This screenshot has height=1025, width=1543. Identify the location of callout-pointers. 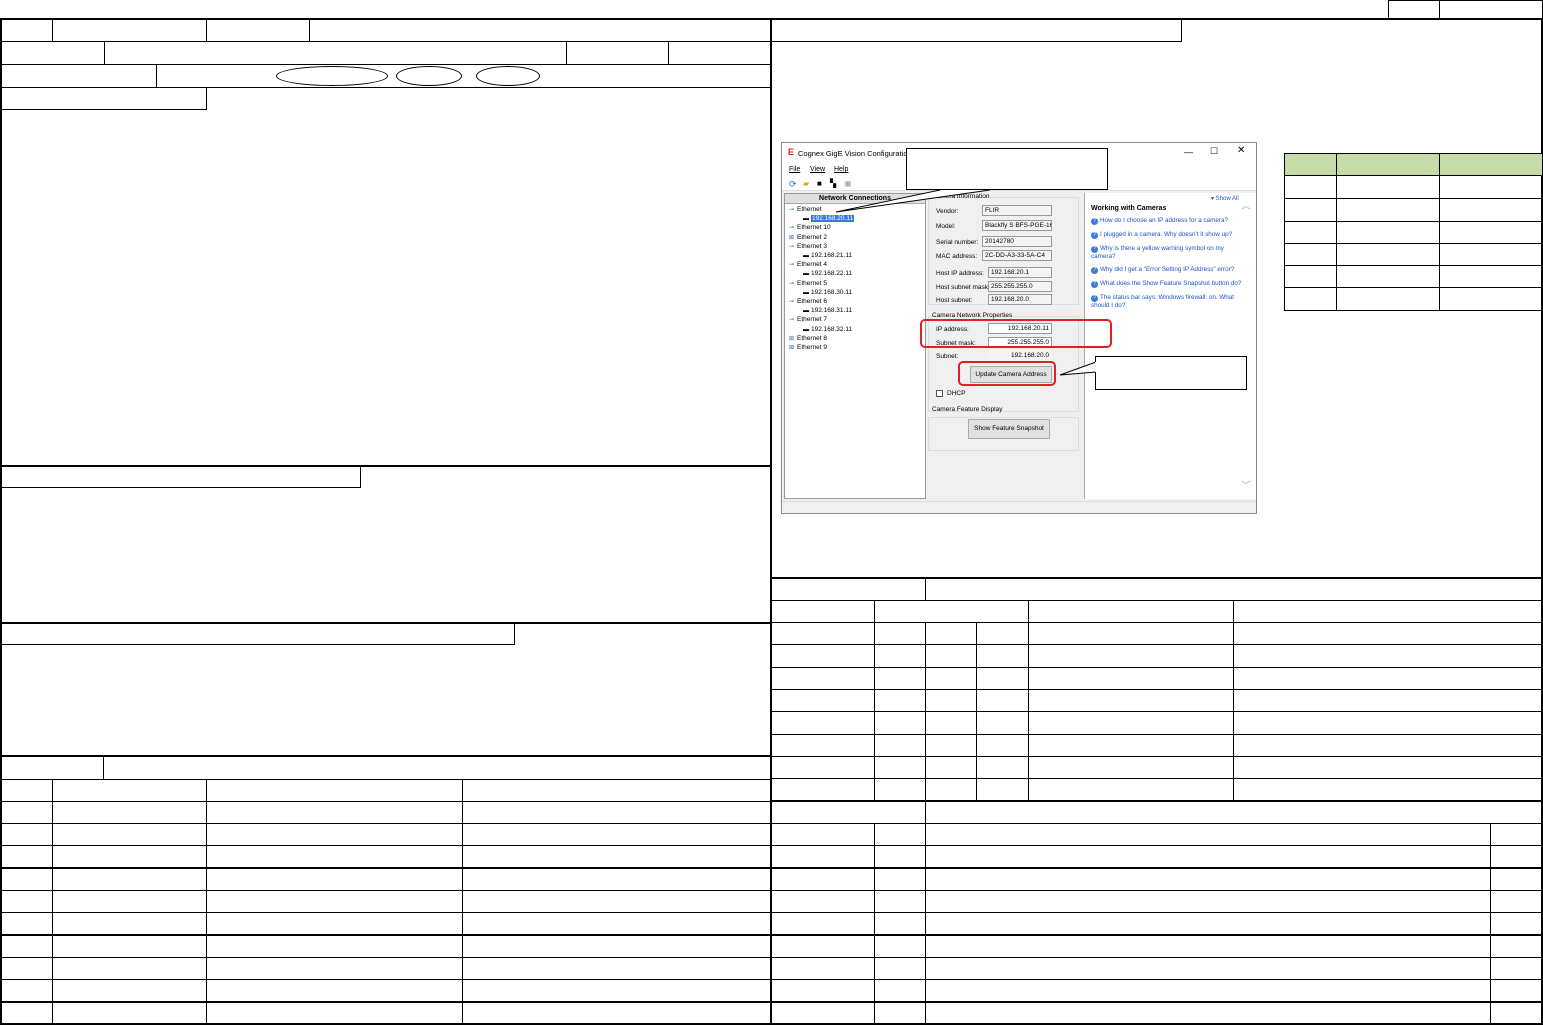
(966, 282).